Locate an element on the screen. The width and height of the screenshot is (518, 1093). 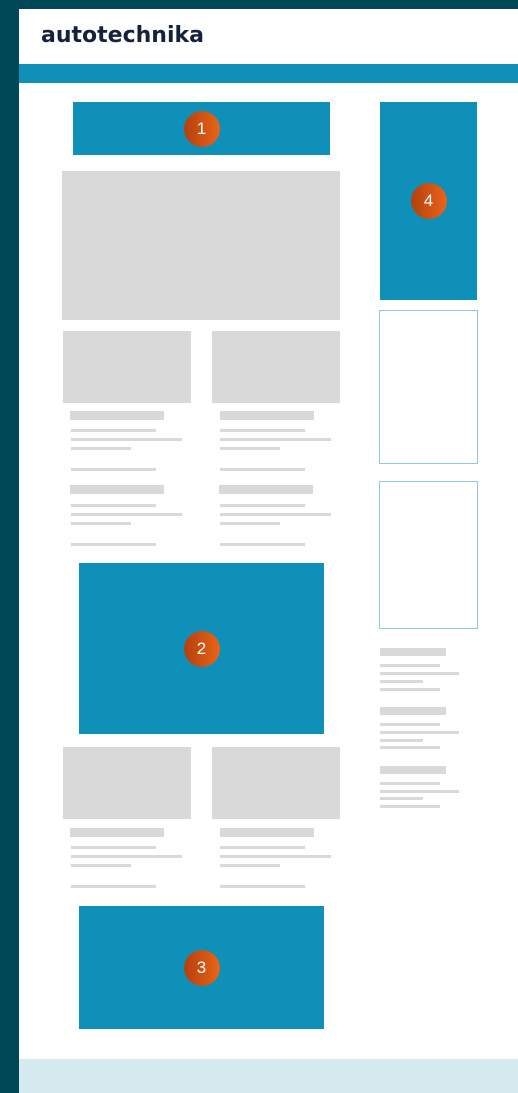
ad-slot-number-badge: 4 is located at coordinates (428, 201).